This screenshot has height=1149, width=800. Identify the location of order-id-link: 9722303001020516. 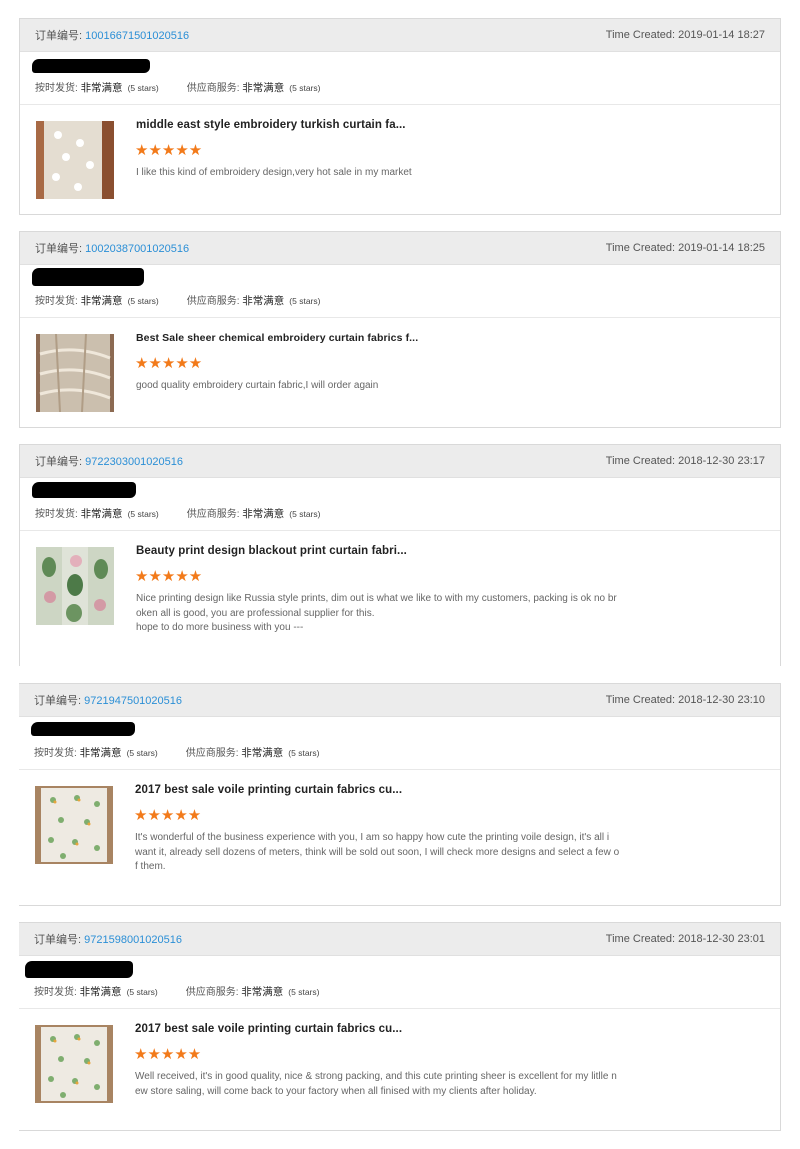
(134, 462).